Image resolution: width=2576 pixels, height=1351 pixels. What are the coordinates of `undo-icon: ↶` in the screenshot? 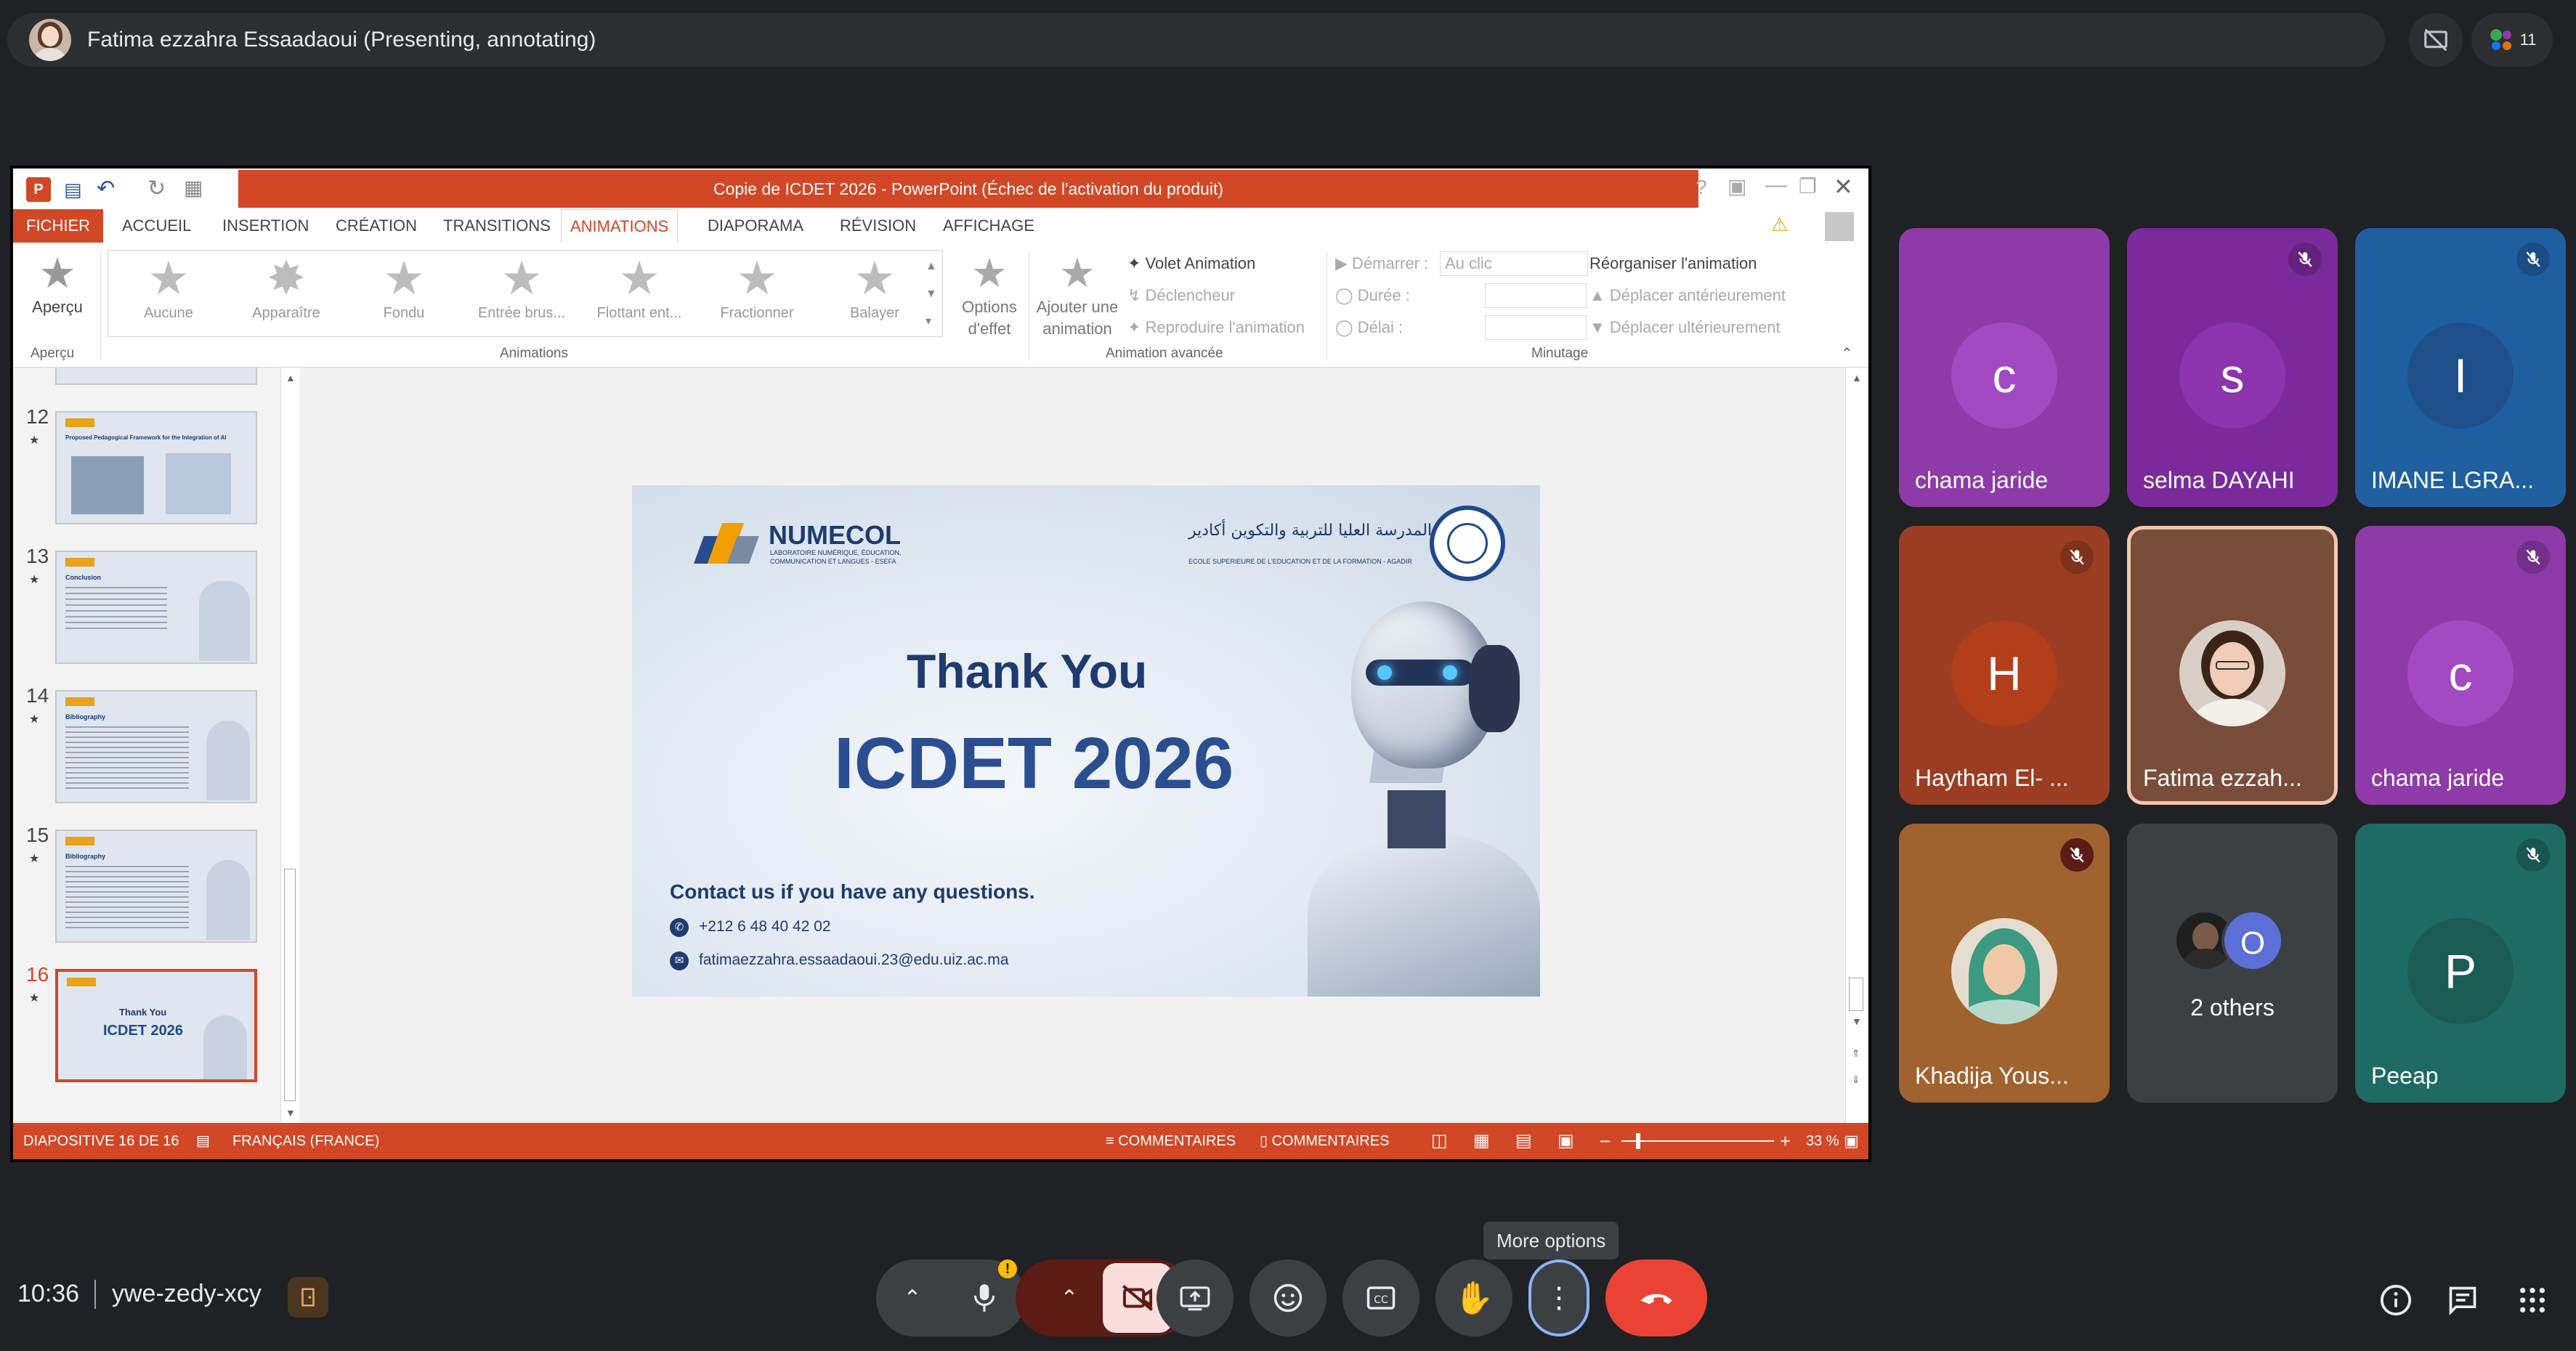 It's located at (106, 188).